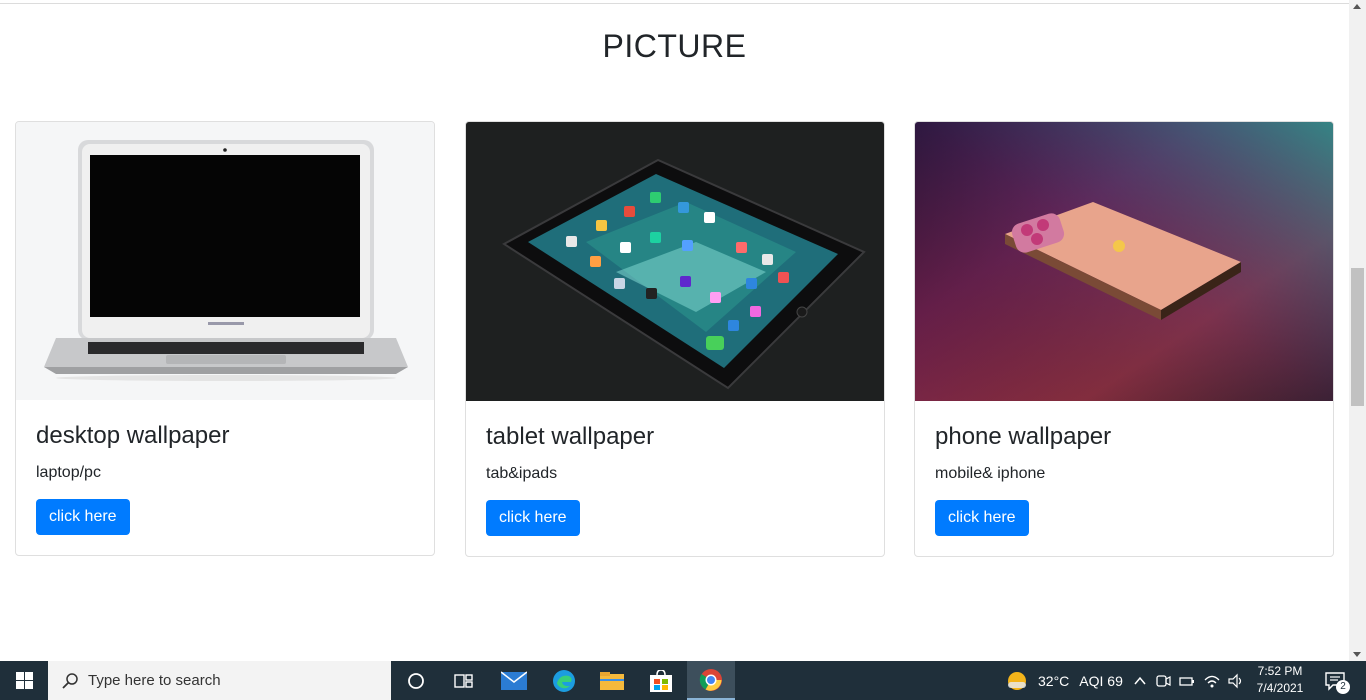  What do you see at coordinates (464, 680) in the screenshot?
I see `task-view-icon` at bounding box center [464, 680].